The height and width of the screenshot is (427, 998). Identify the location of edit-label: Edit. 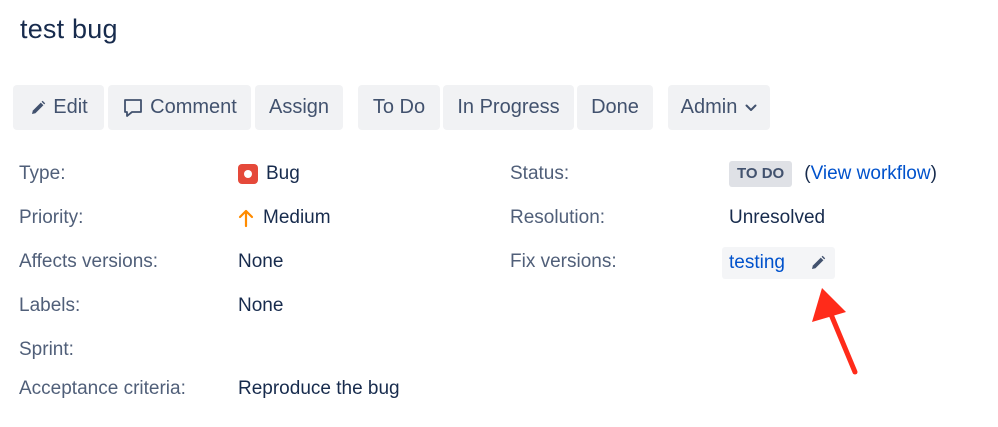
(70, 107).